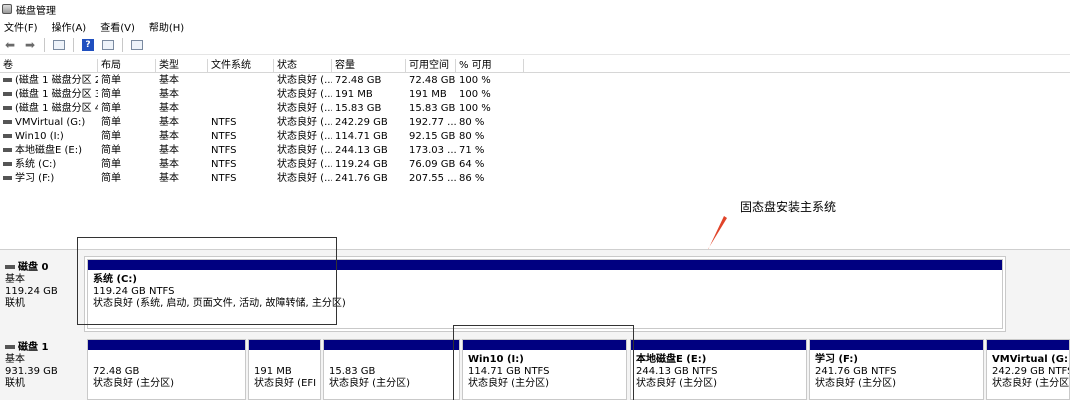  Describe the element at coordinates (535, 9) in the screenshot. I see `title-bar: 磁盘管理` at that location.